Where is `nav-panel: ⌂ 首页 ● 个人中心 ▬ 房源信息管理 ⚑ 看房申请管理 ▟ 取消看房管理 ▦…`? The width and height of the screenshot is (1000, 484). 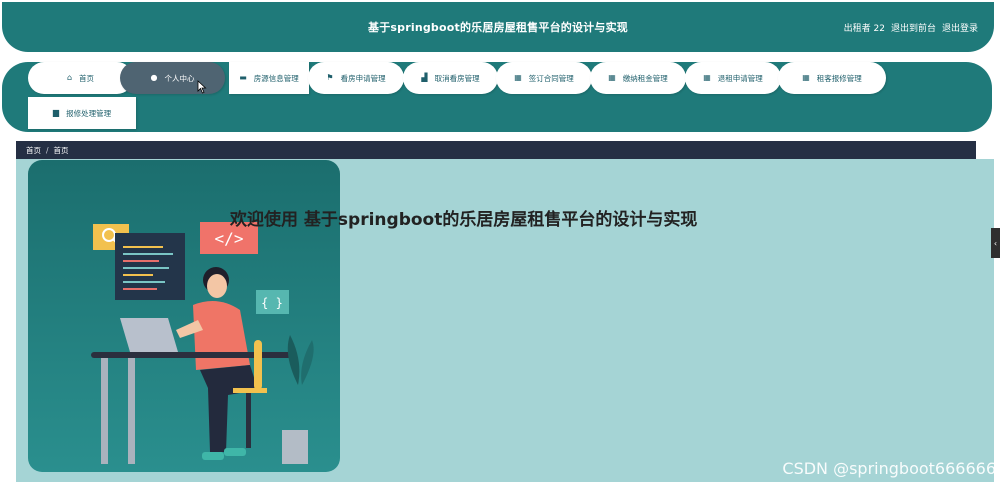
nav-panel: ⌂ 首页 ● 个人中心 ▬ 房源信息管理 ⚑ 看房申请管理 ▟ 取消看房管理 ▦… is located at coordinates (497, 97).